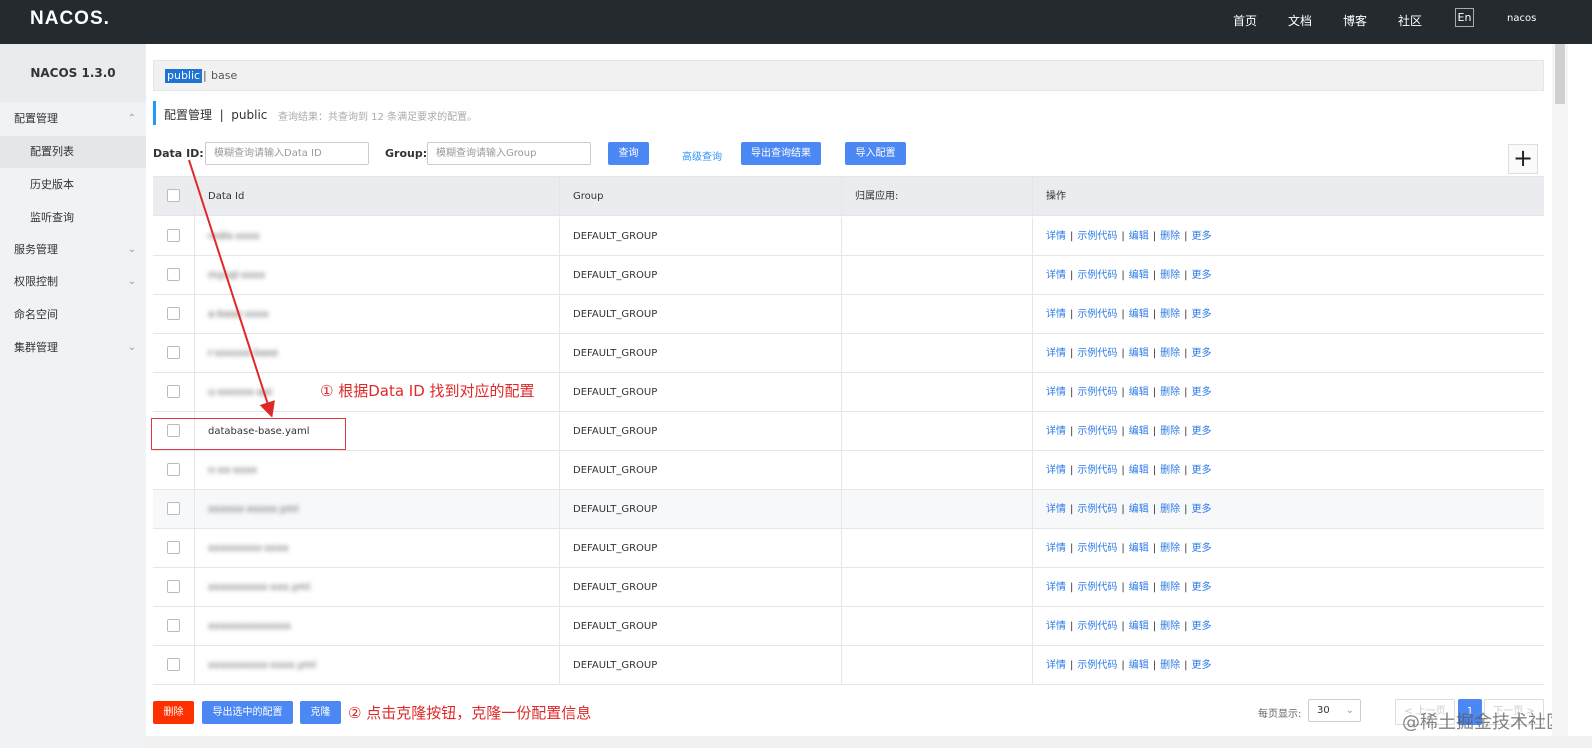 Image resolution: width=1592 pixels, height=748 pixels. I want to click on vertical-scrollbar, so click(1560, 390).